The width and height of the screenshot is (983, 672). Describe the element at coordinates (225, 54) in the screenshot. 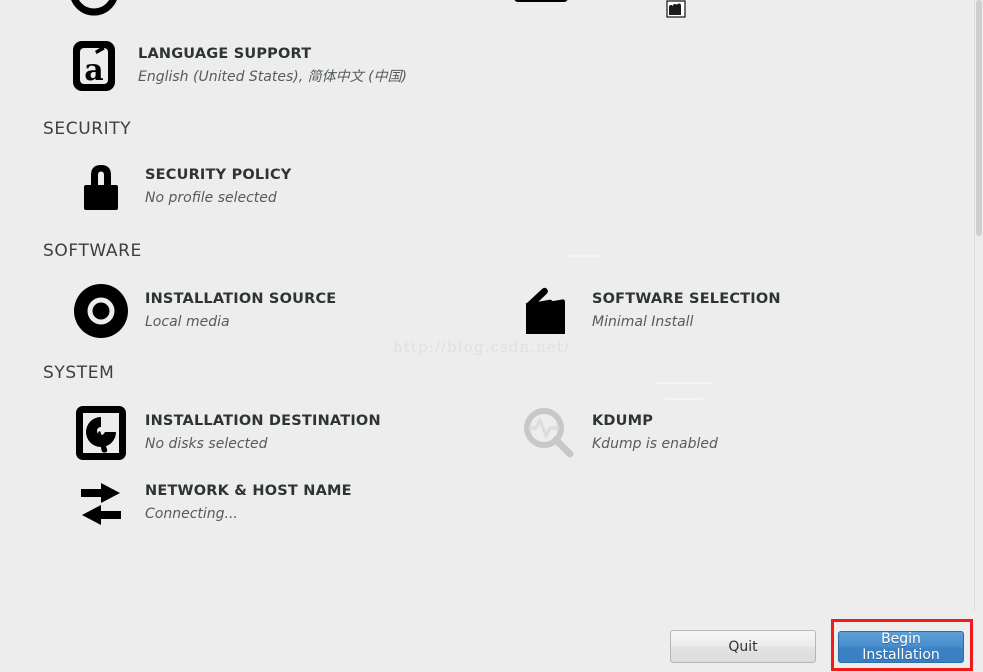

I see `spoke-title: LANGUAGE SUPPORT` at that location.